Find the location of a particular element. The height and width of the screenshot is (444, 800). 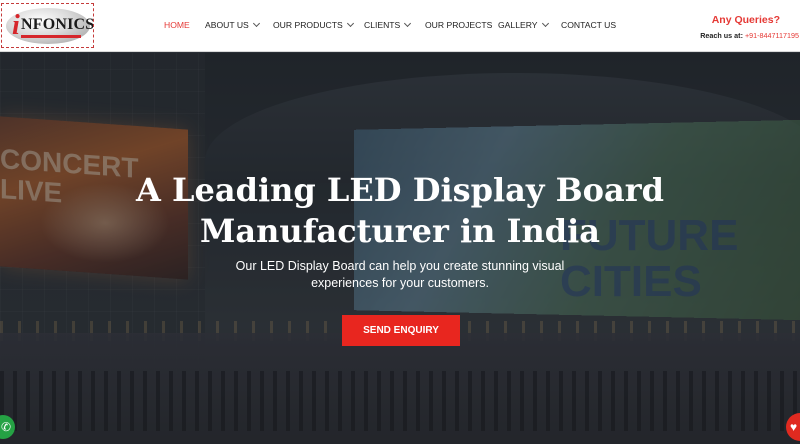

hero-subtitle-line: experiences for your customers. is located at coordinates (400, 283).